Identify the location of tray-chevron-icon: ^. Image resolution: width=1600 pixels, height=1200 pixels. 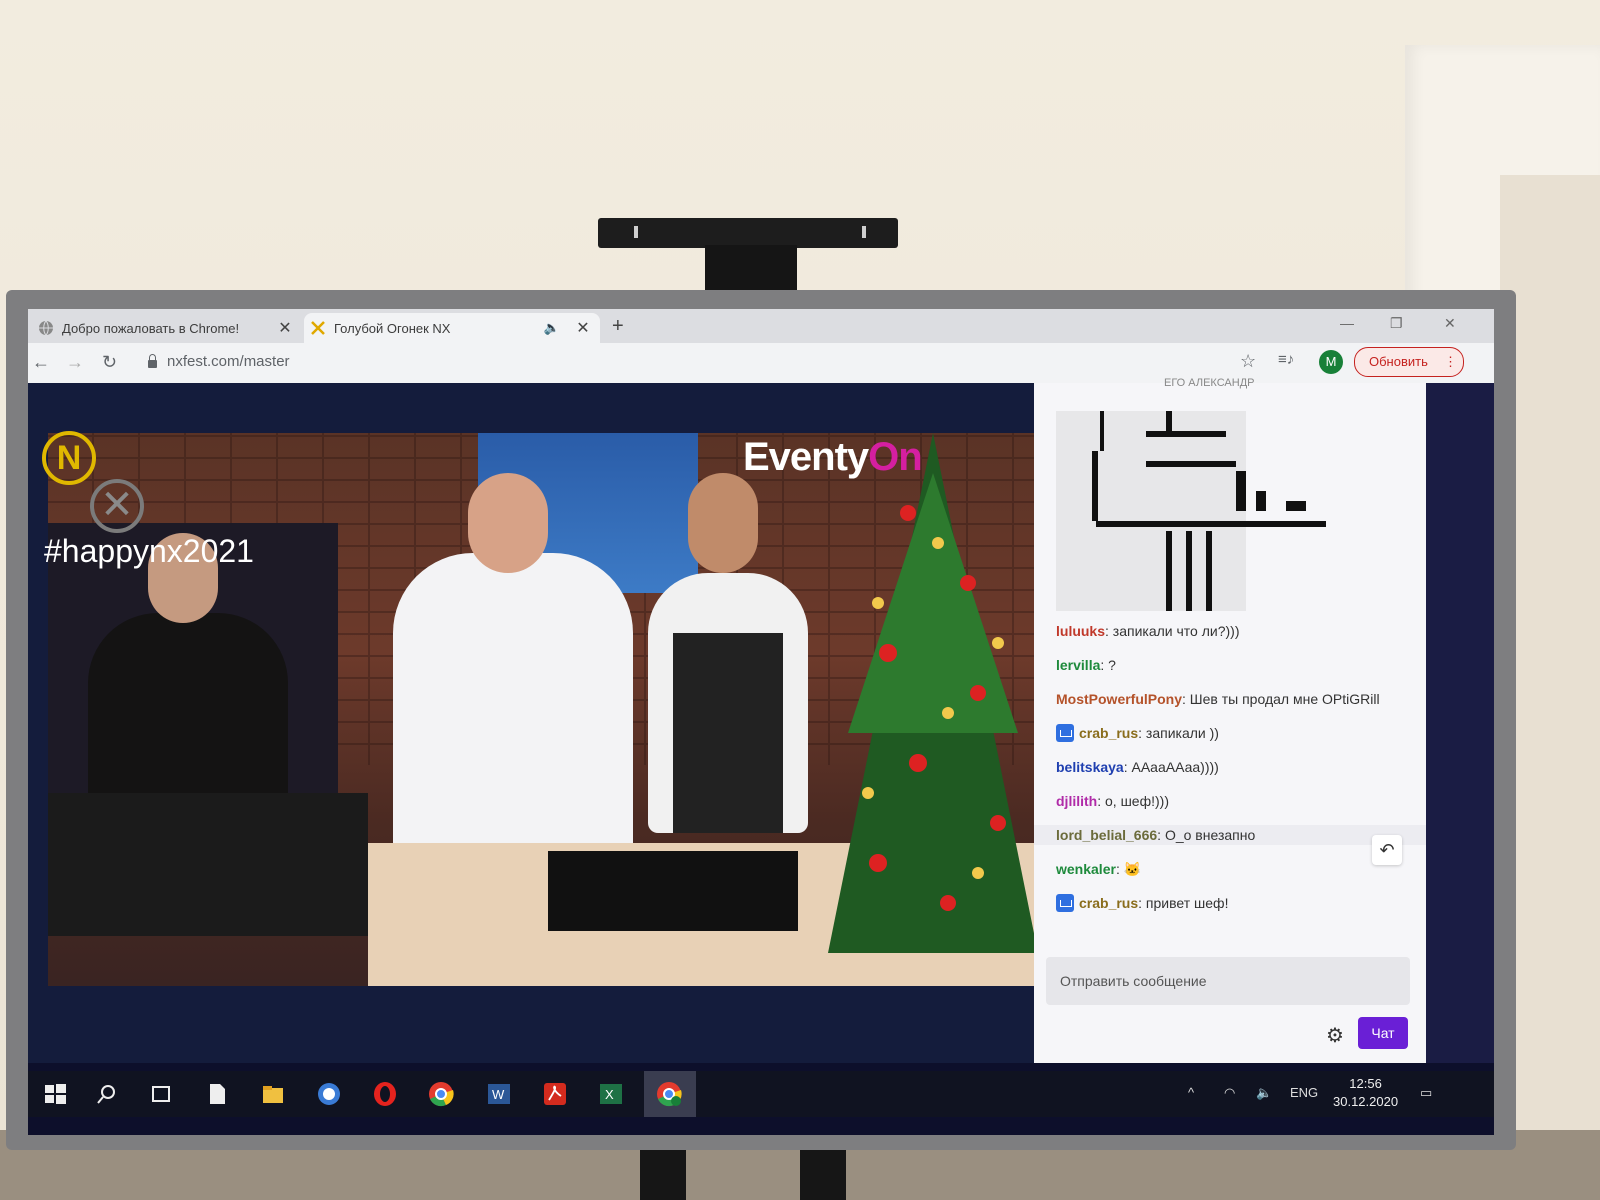
(1191, 1092).